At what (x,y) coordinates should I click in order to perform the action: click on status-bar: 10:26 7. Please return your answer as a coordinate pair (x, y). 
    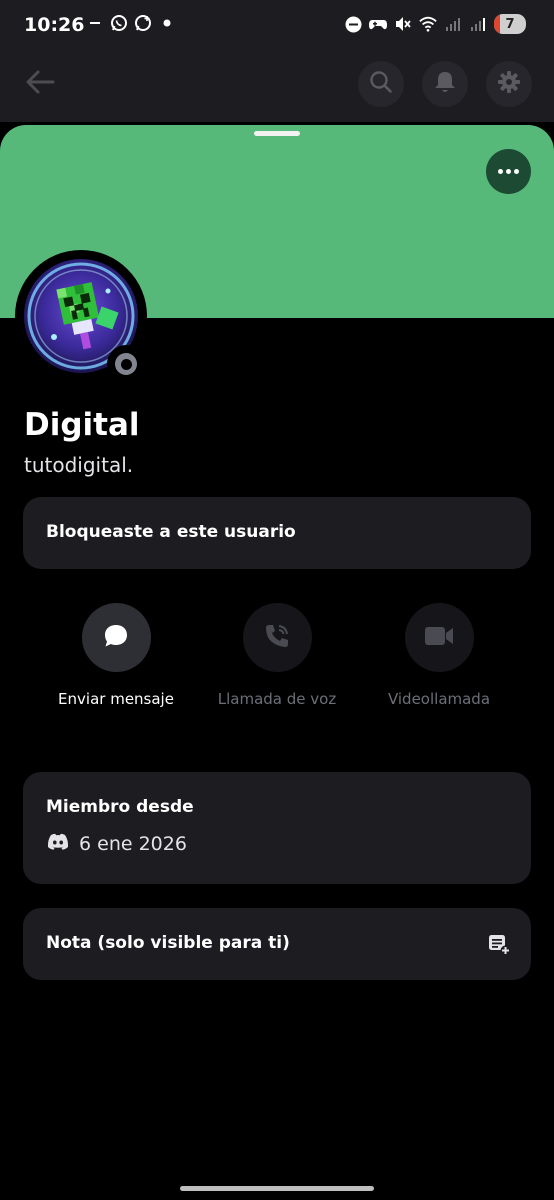
    Looking at the image, I should click on (277, 26).